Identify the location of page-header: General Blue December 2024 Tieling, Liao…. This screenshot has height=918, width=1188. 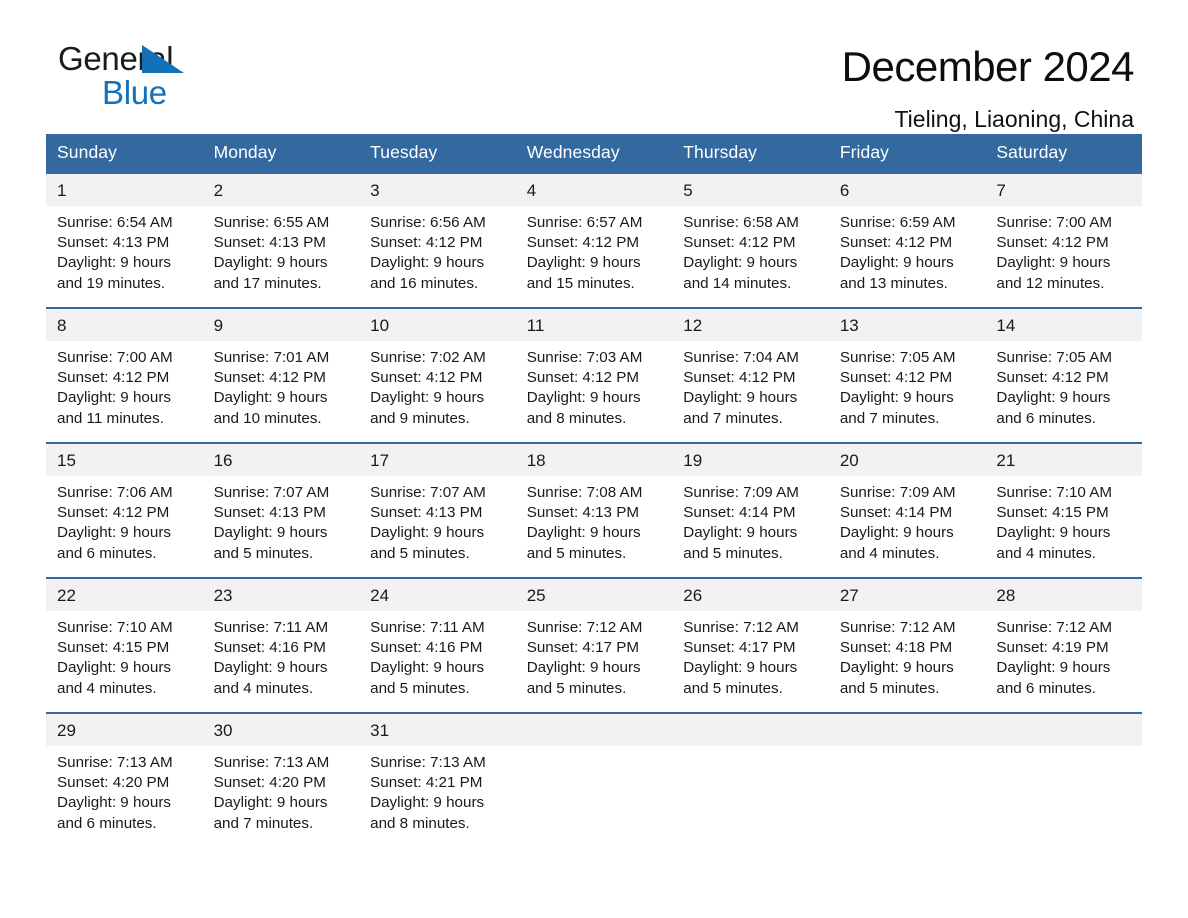
(594, 66).